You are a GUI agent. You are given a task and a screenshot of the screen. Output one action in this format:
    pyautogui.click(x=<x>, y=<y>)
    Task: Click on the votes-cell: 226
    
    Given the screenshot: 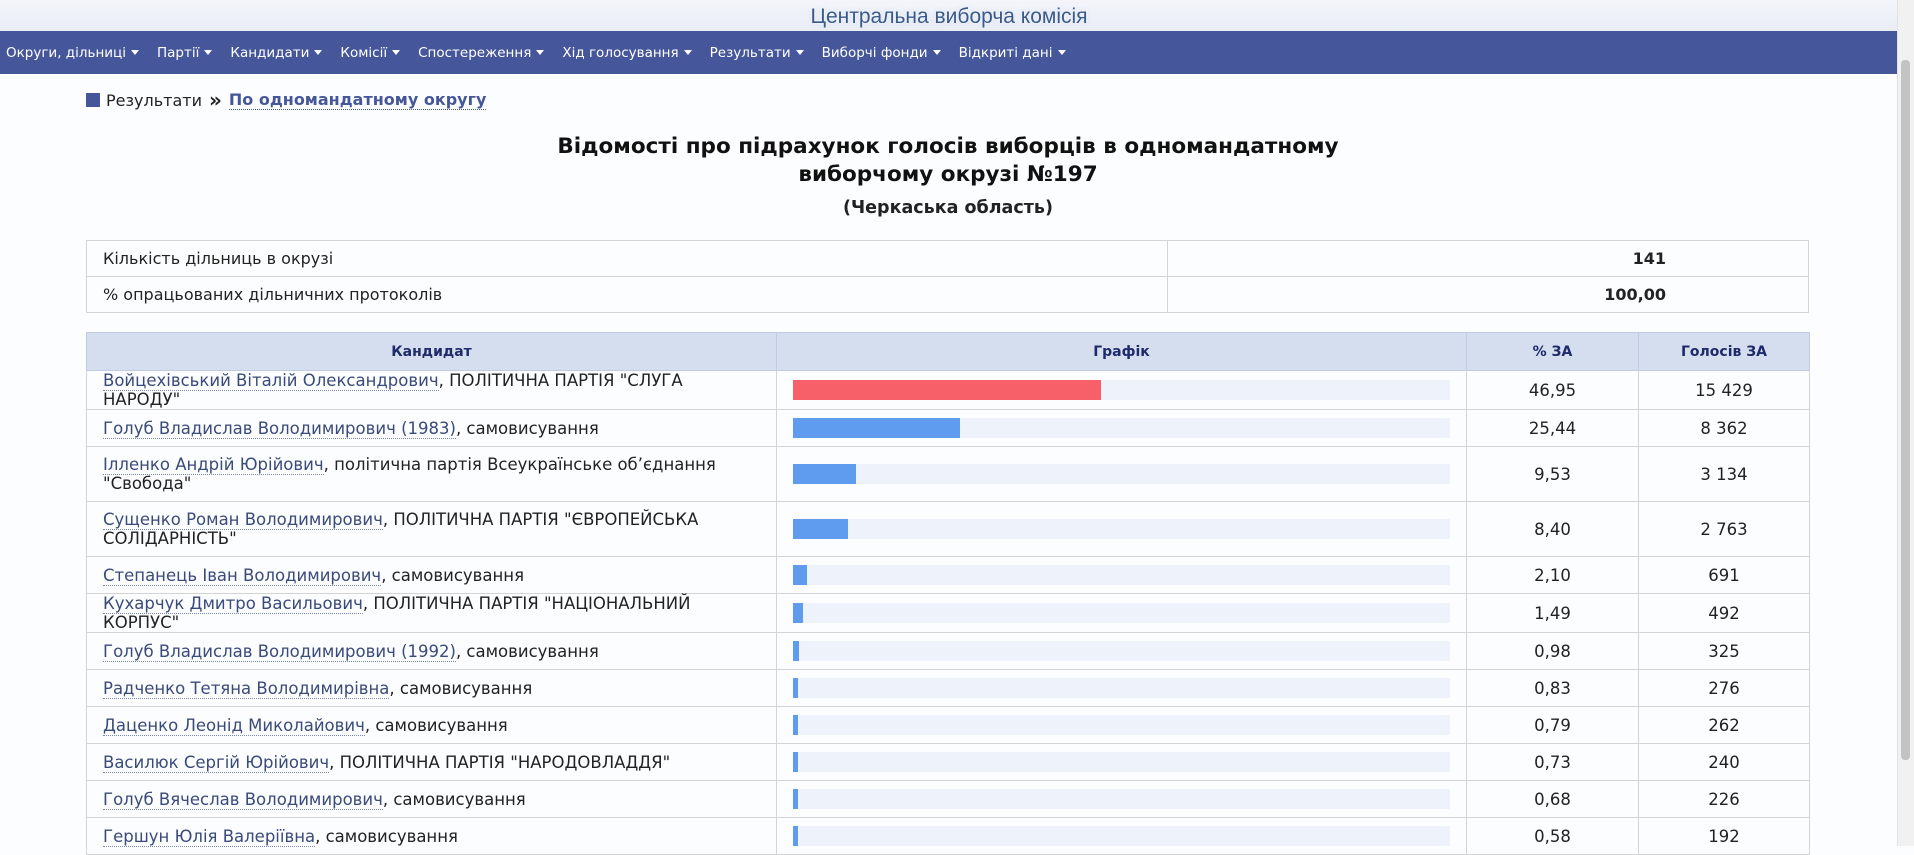 What is the action you would take?
    pyautogui.click(x=1724, y=799)
    